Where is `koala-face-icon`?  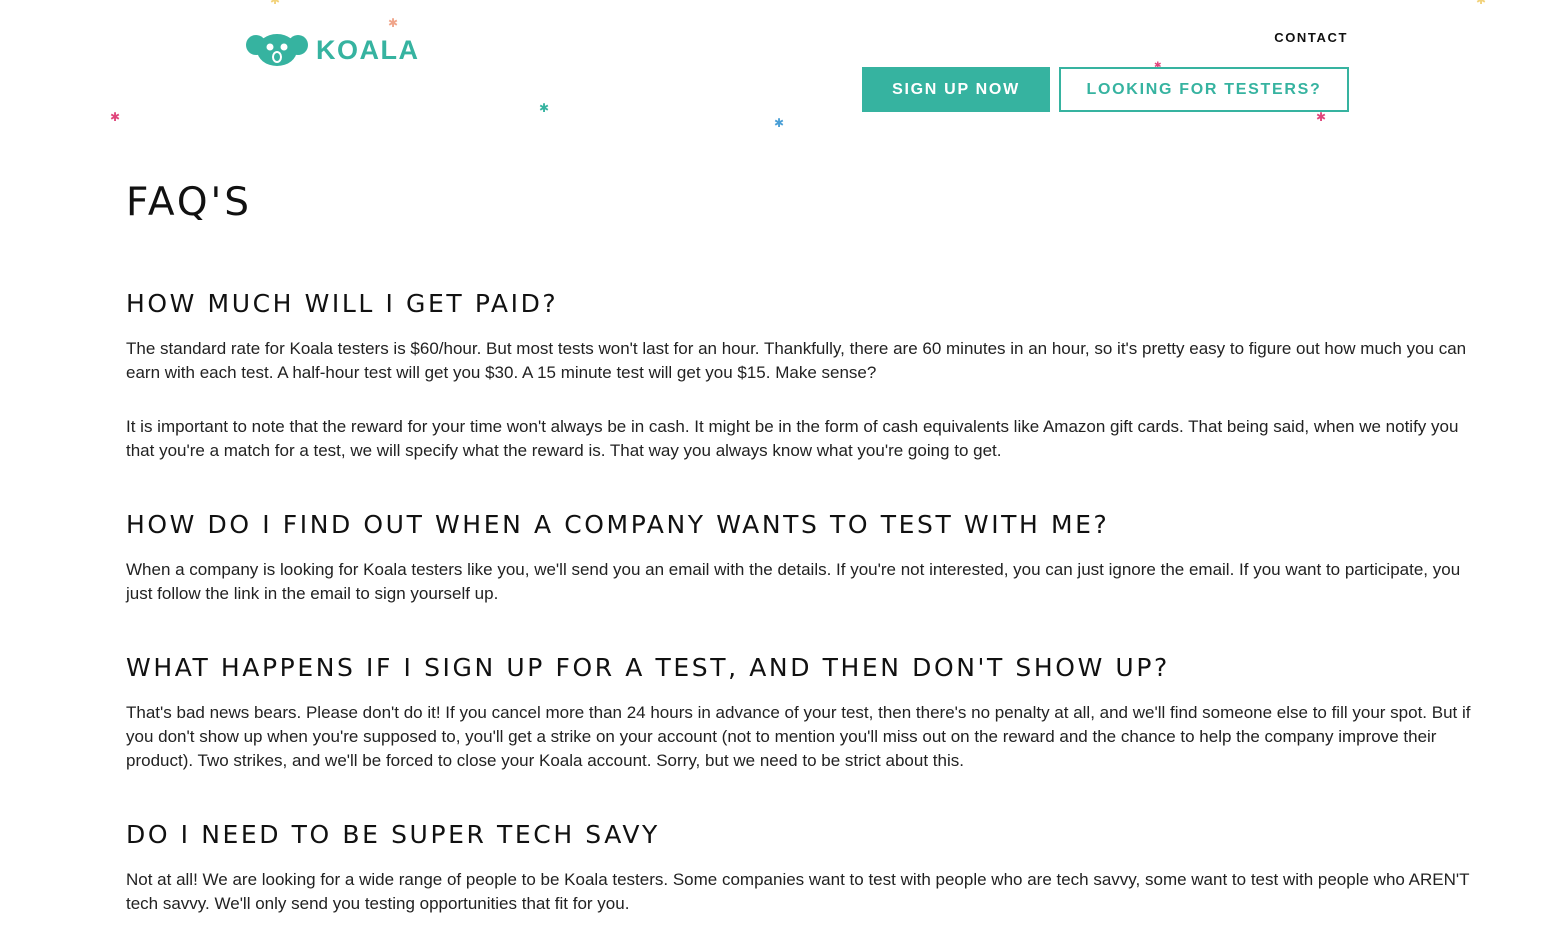 koala-face-icon is located at coordinates (277, 50).